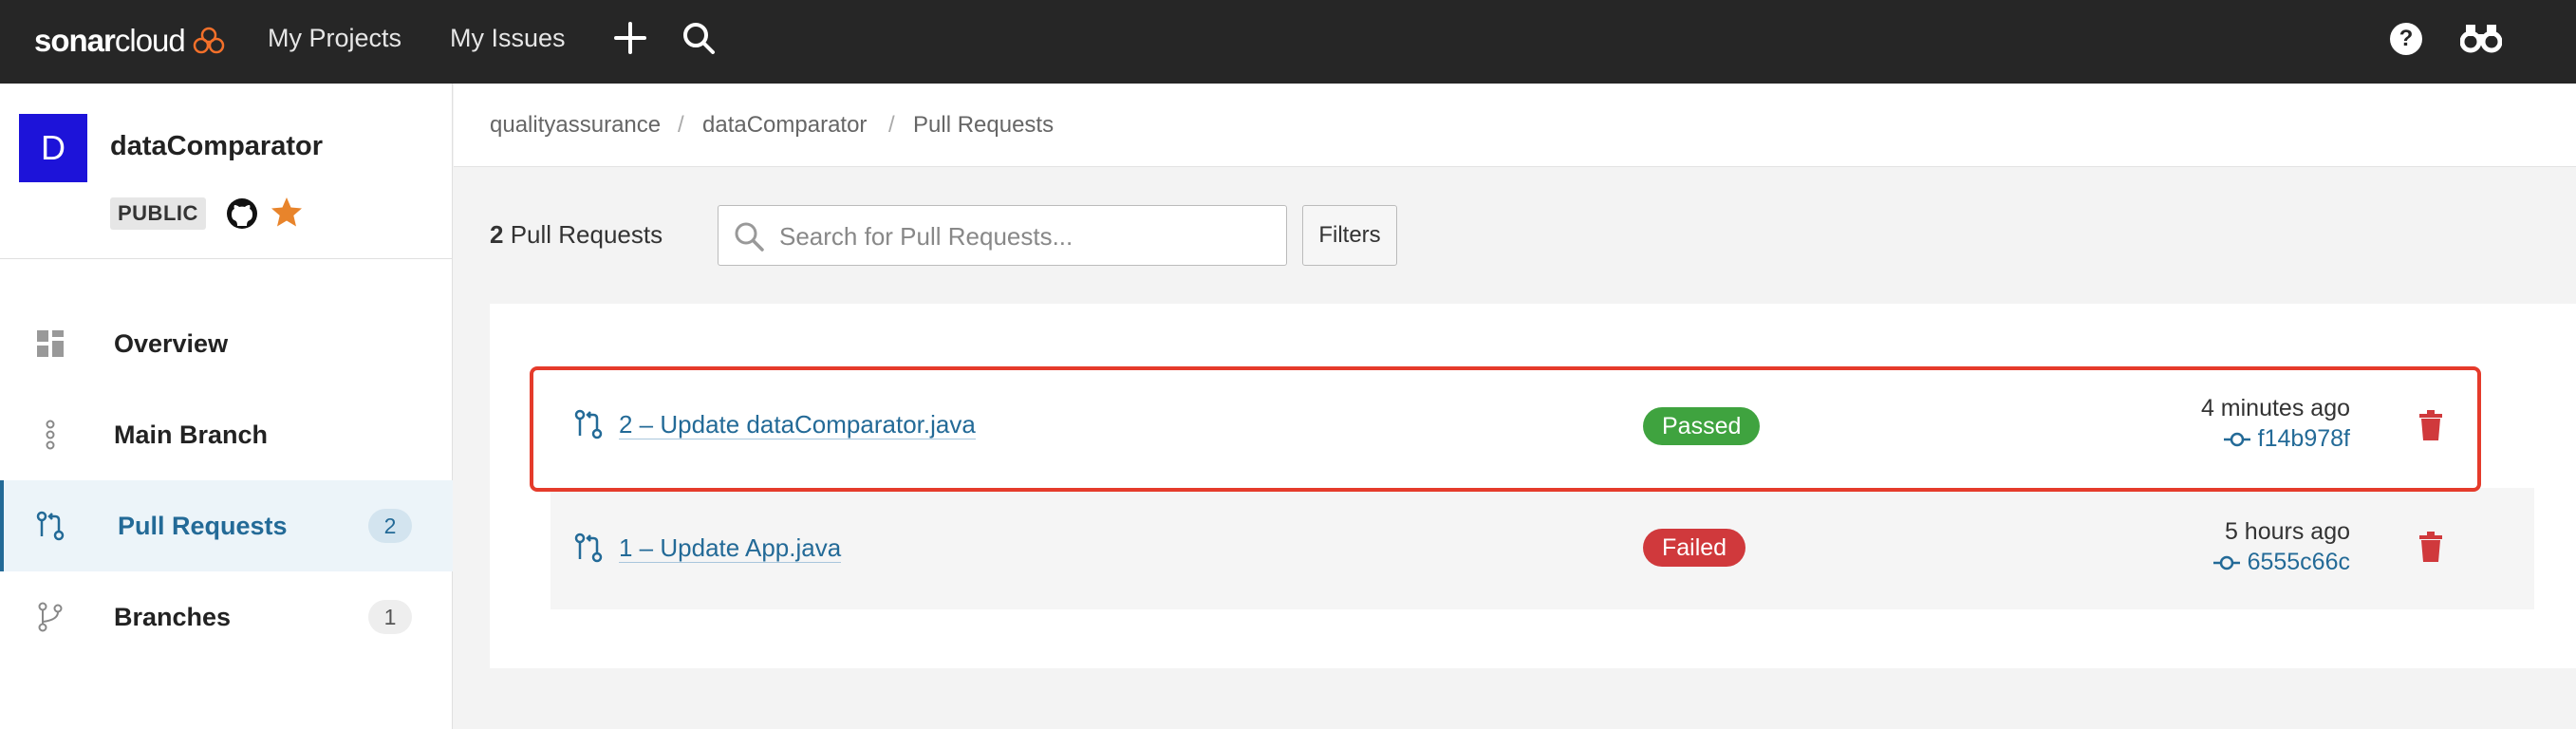 Image resolution: width=2576 pixels, height=729 pixels. I want to click on pull-request-count-number: 2, so click(497, 235).